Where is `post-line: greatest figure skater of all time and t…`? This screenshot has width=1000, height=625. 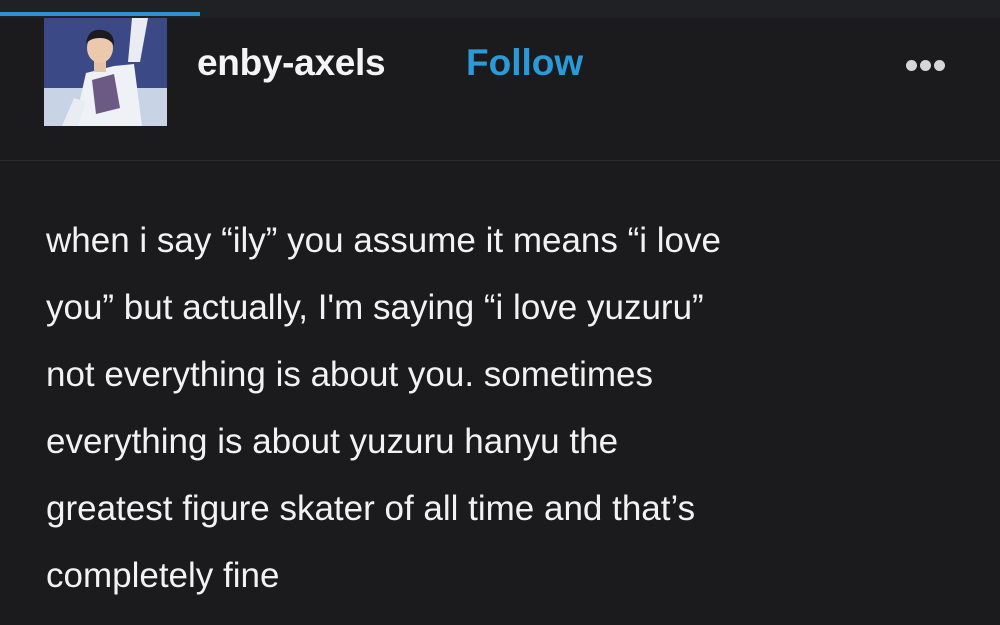
post-line: greatest figure skater of all time and t… is located at coordinates (371, 508).